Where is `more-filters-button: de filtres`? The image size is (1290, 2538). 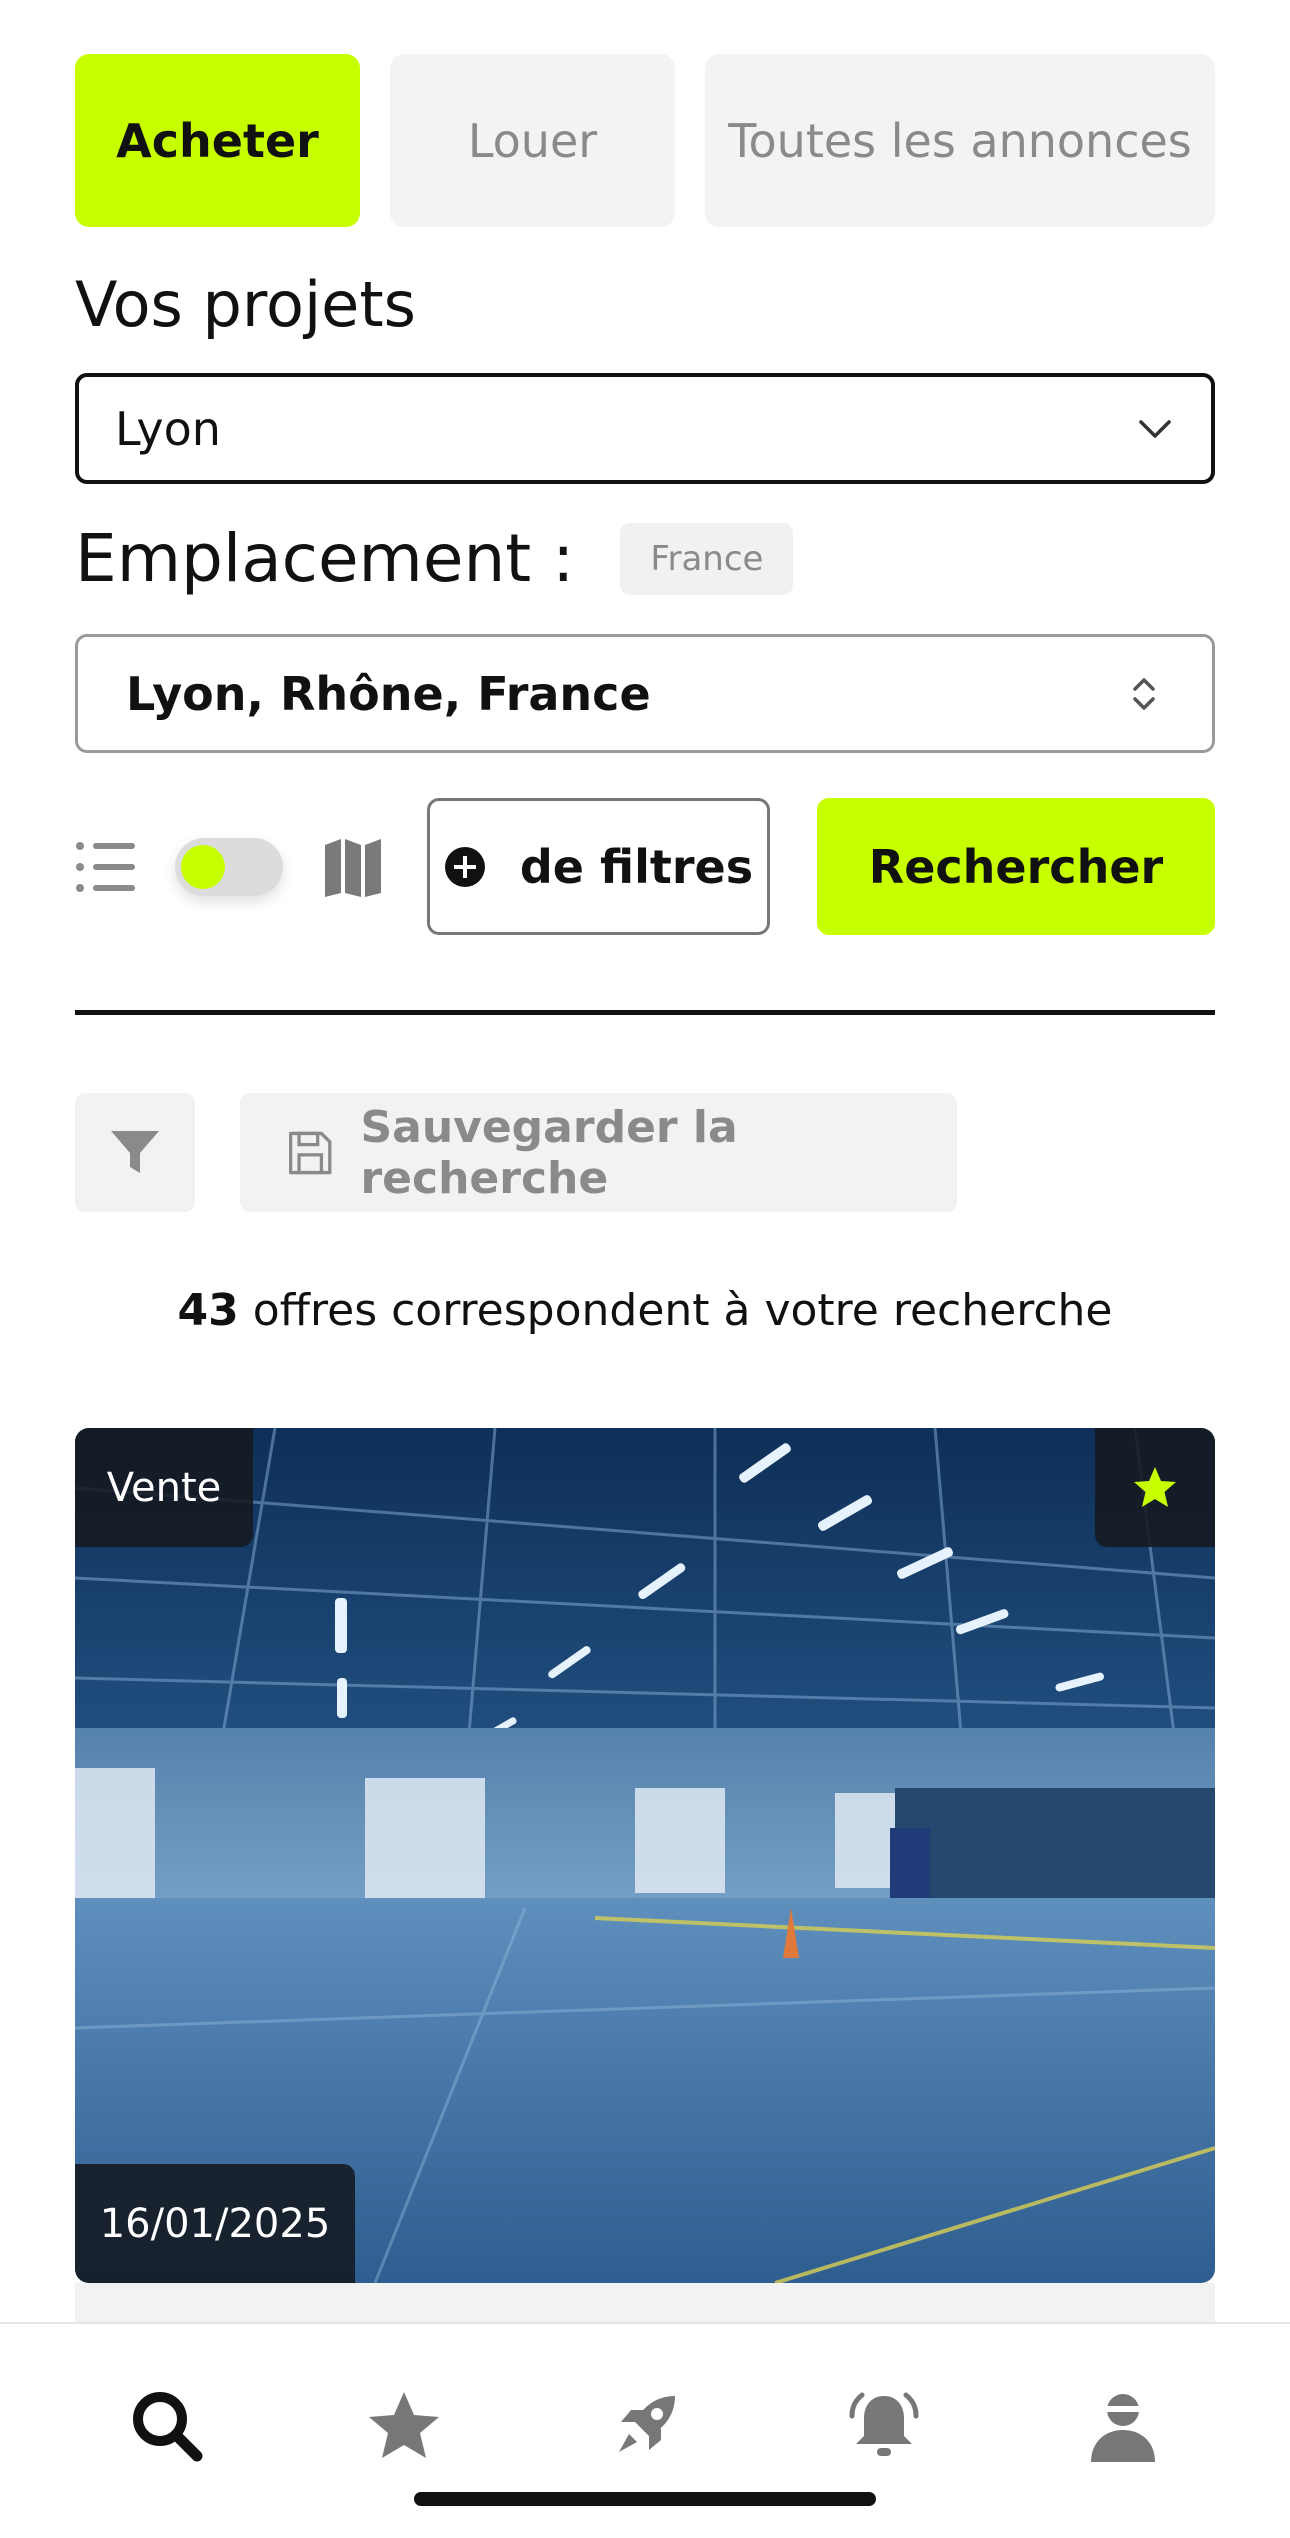 more-filters-button: de filtres is located at coordinates (598, 866).